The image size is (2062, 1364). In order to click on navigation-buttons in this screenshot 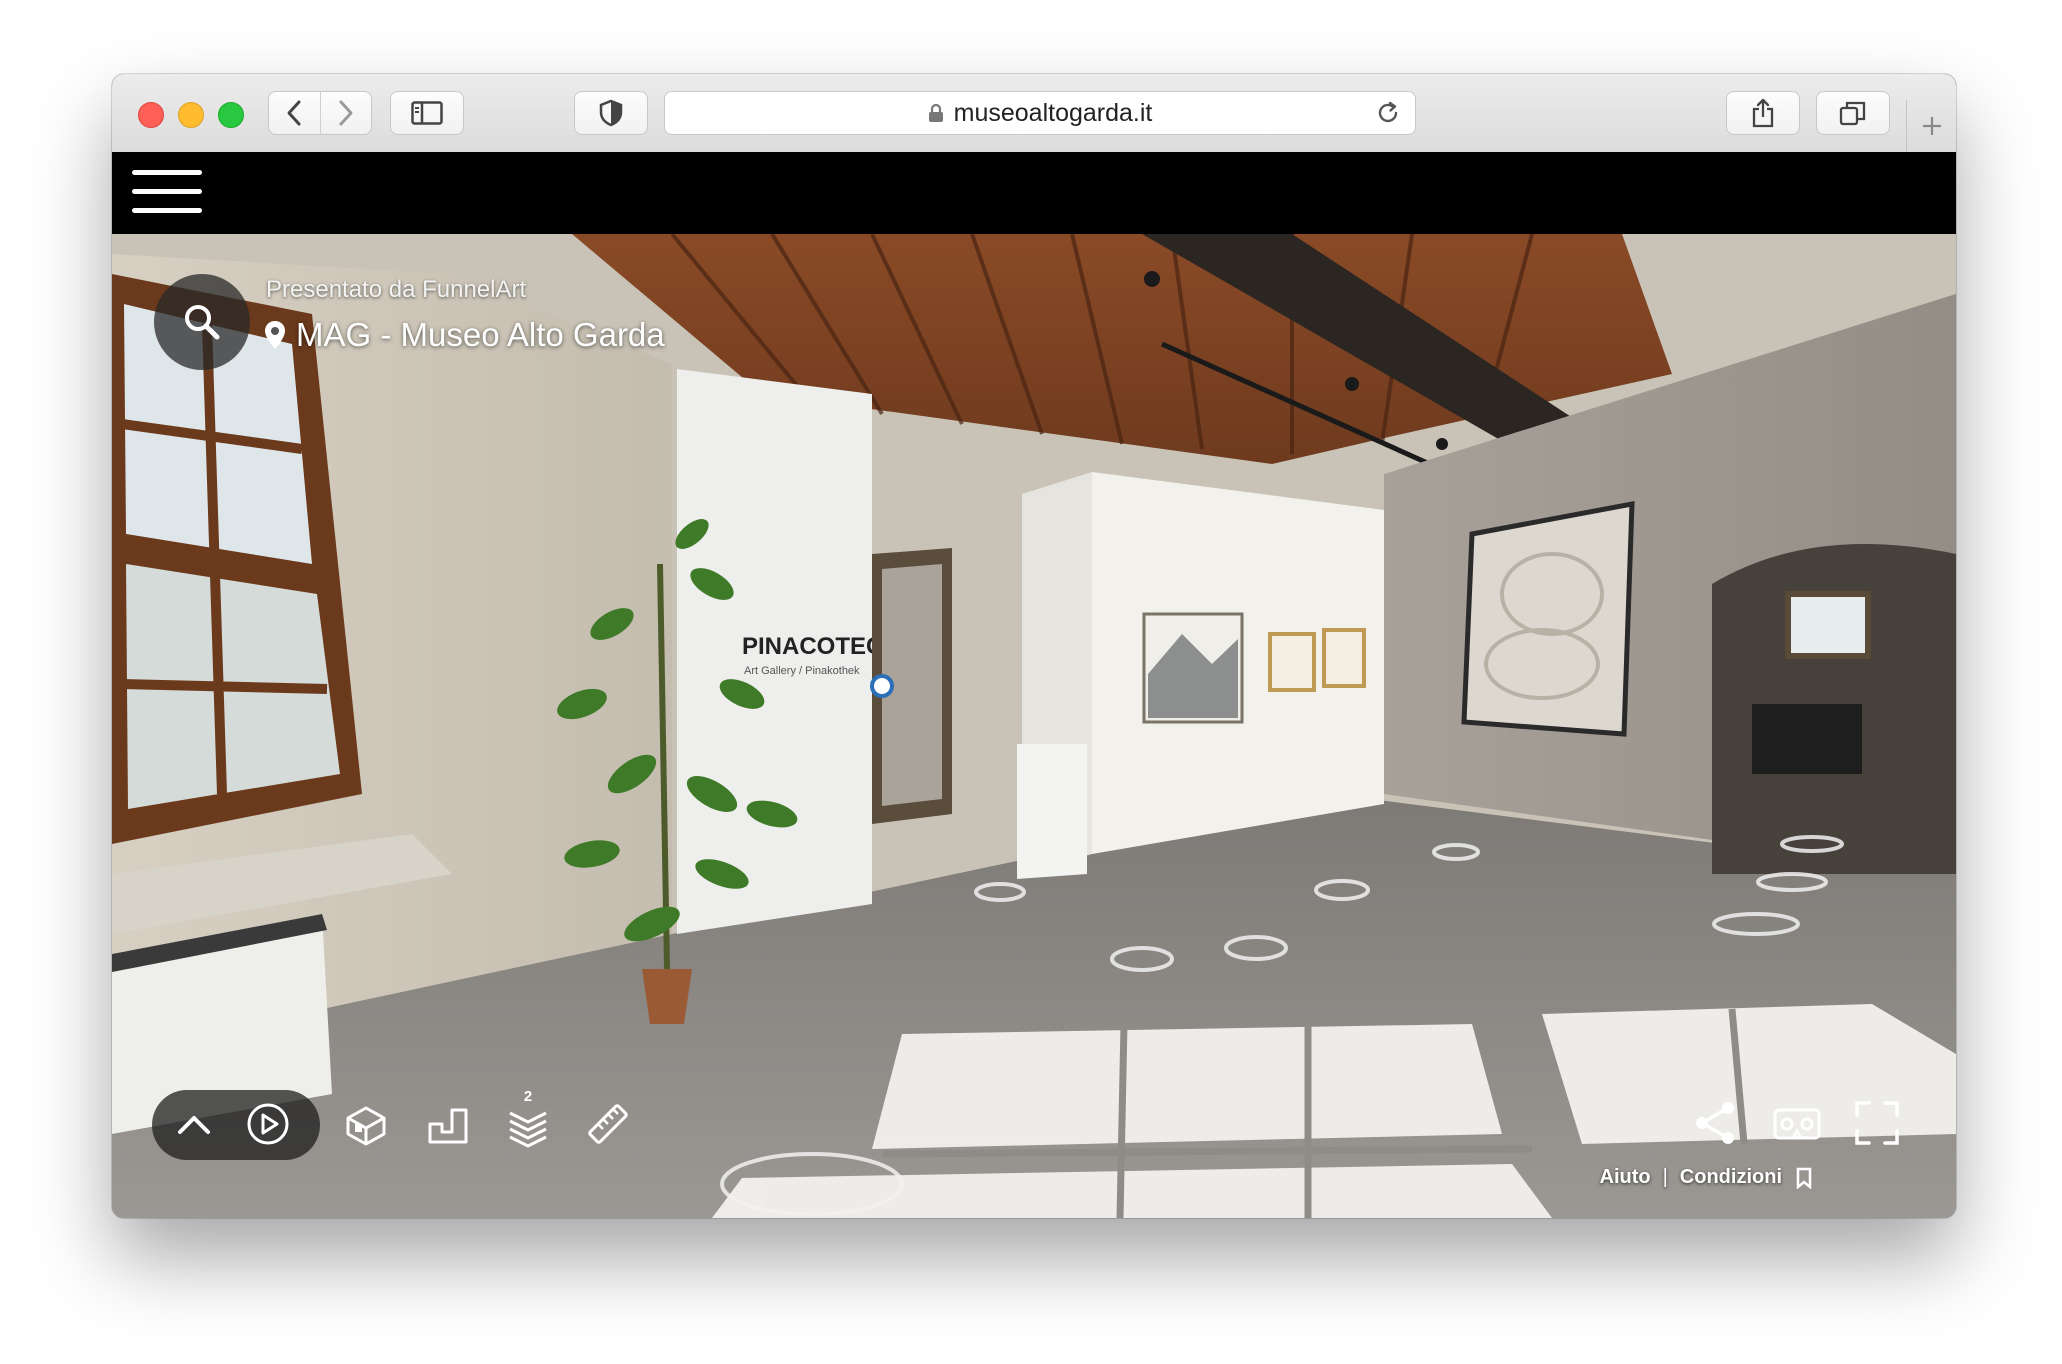, I will do `click(320, 113)`.